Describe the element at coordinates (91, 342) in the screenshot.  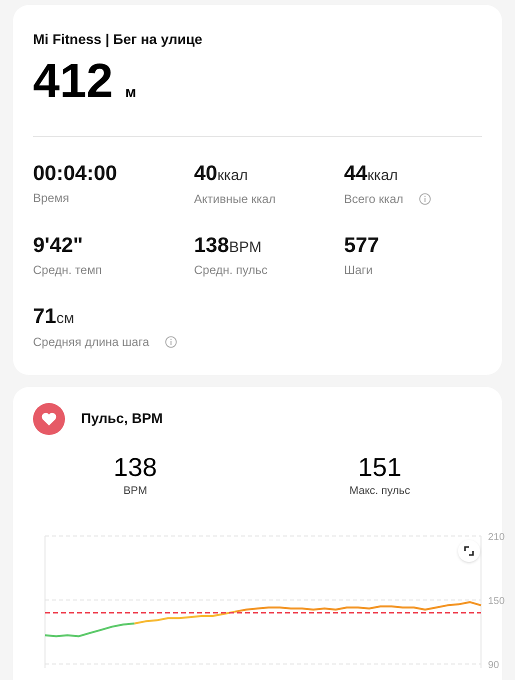
I see `stat-label: Средняя длина шага` at that location.